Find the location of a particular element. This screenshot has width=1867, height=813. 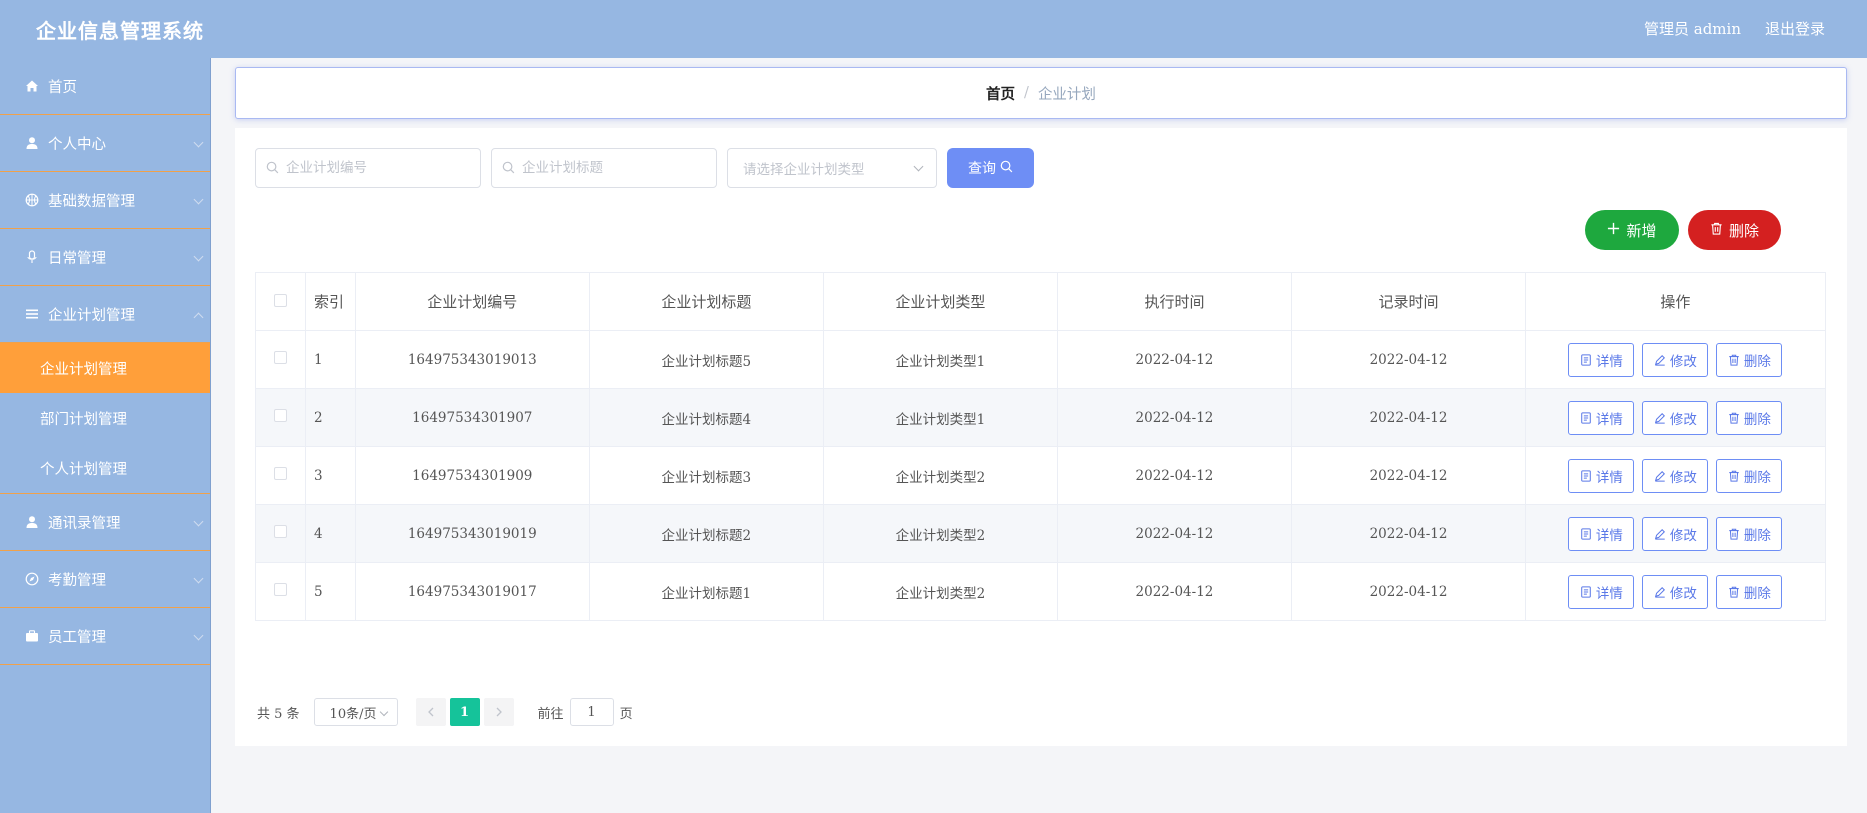

cell-type: 企业计划类型1 is located at coordinates (940, 417).